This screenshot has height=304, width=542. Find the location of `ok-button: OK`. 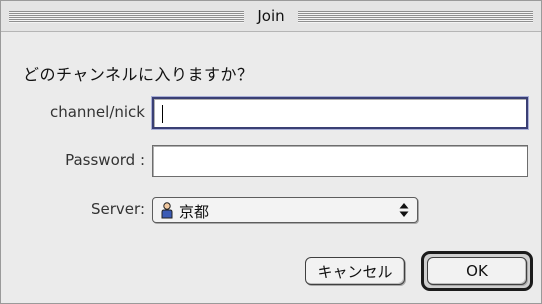

ok-button: OK is located at coordinates (477, 271).